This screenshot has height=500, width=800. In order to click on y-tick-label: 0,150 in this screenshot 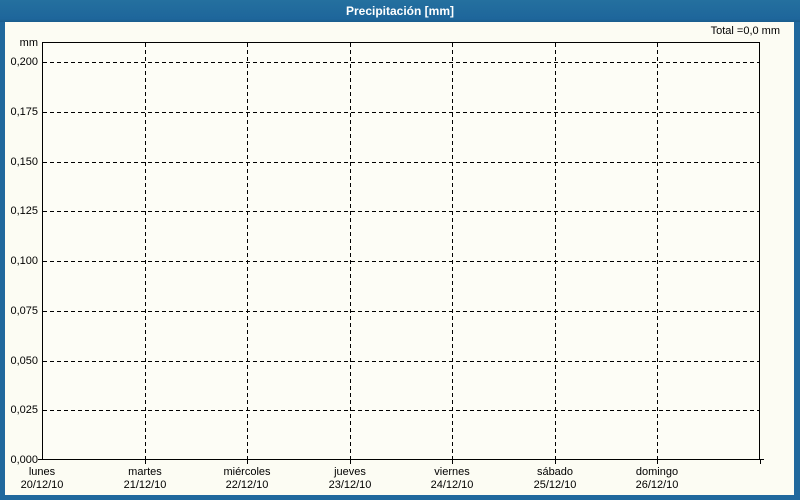, I will do `click(24, 161)`.